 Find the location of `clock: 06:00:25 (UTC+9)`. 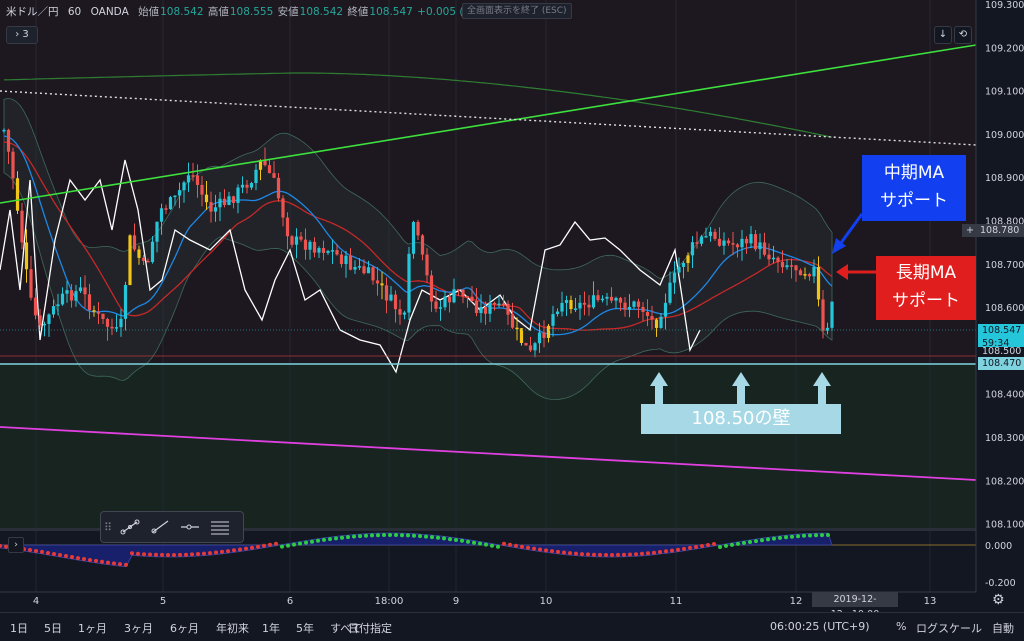

clock: 06:00:25 (UTC+9) is located at coordinates (820, 626).